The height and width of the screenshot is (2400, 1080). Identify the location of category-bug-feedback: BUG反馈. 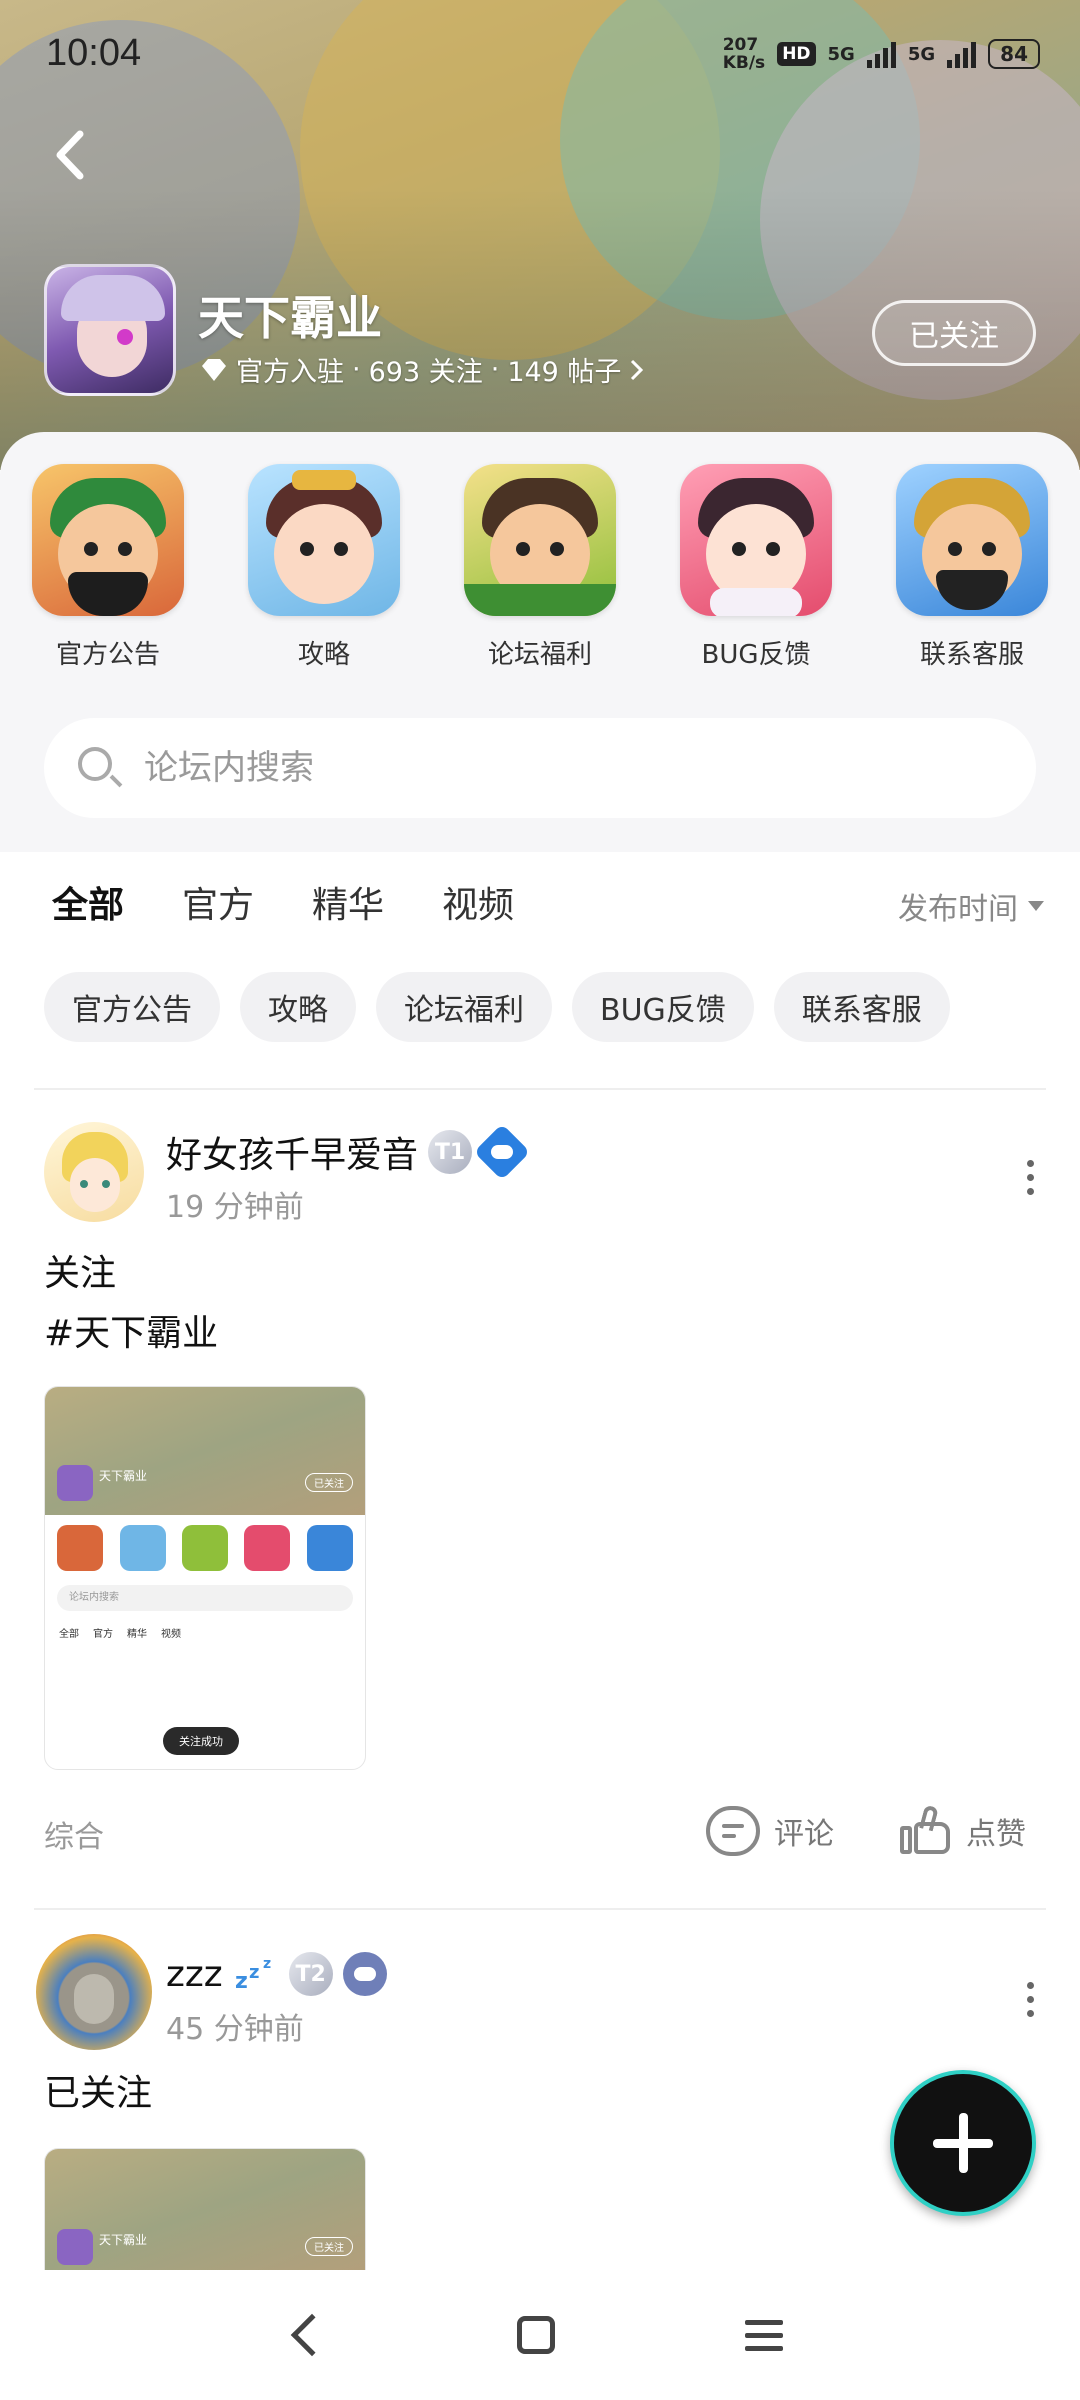
(756, 567).